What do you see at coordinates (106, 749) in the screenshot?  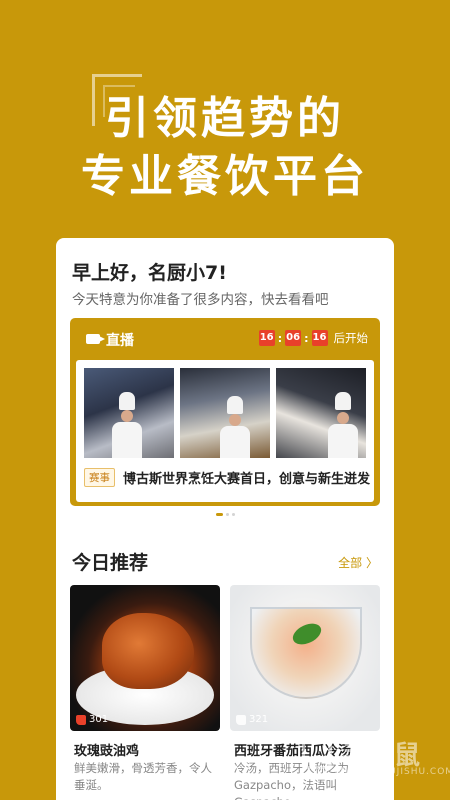 I see `recipe-name-1: 玫瑰豉油鸡` at bounding box center [106, 749].